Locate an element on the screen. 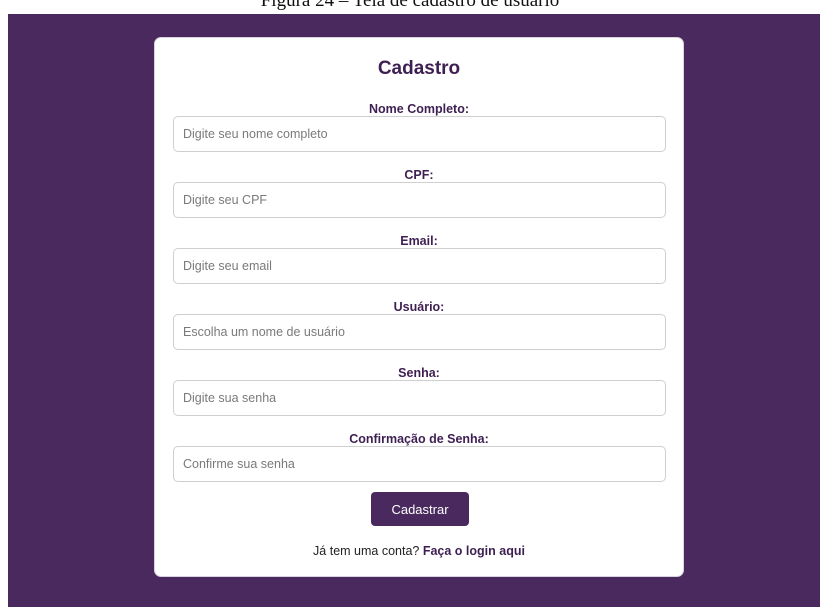 The image size is (820, 607). form-title: Cadastro is located at coordinates (419, 68).